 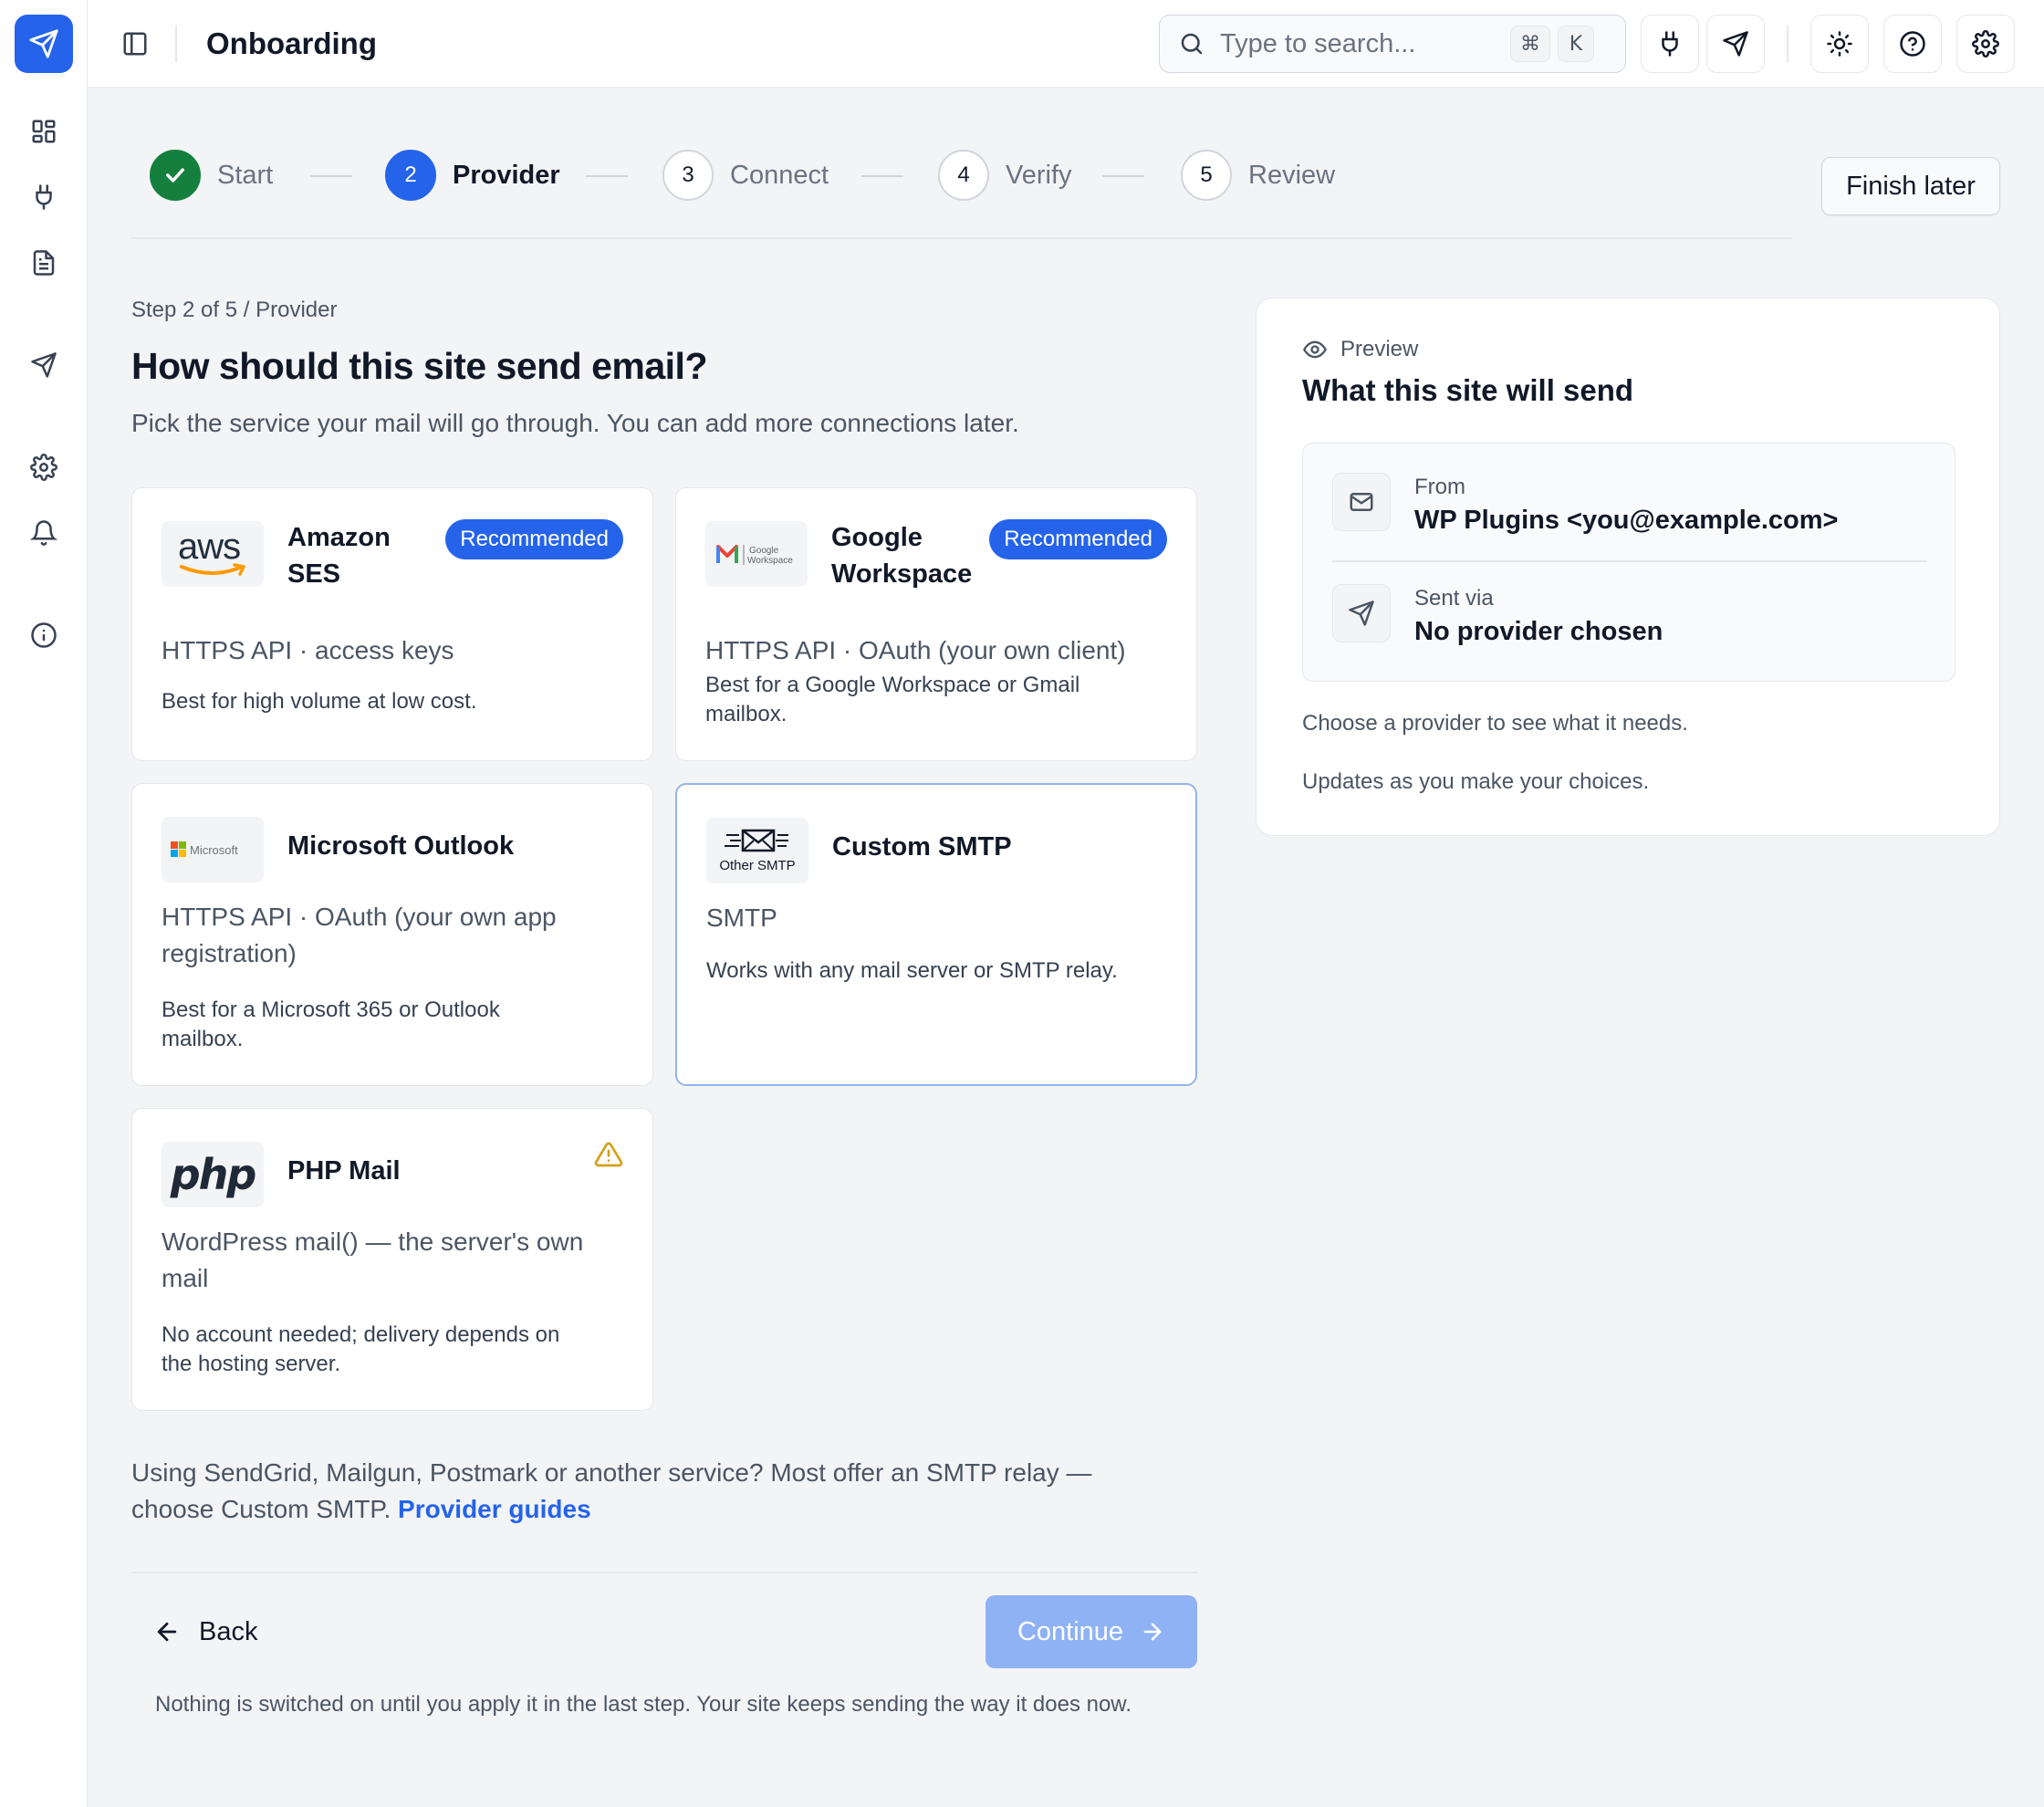 I want to click on eye-icon, so click(x=1315, y=349).